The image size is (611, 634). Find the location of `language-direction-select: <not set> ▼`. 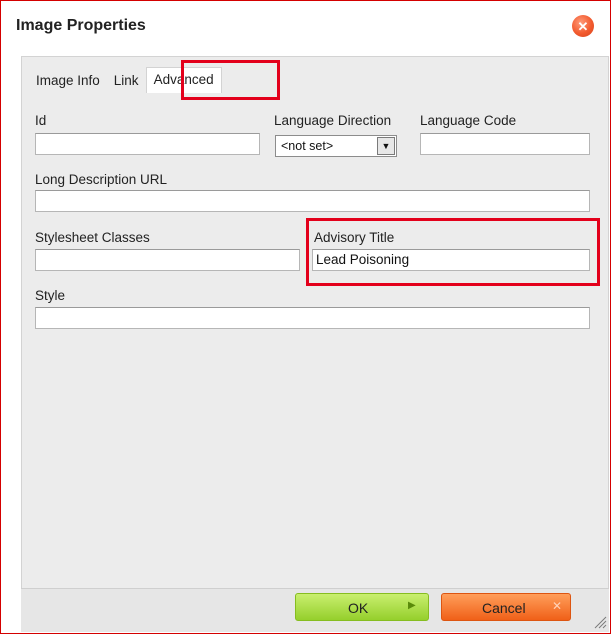

language-direction-select: <not set> ▼ is located at coordinates (336, 146).